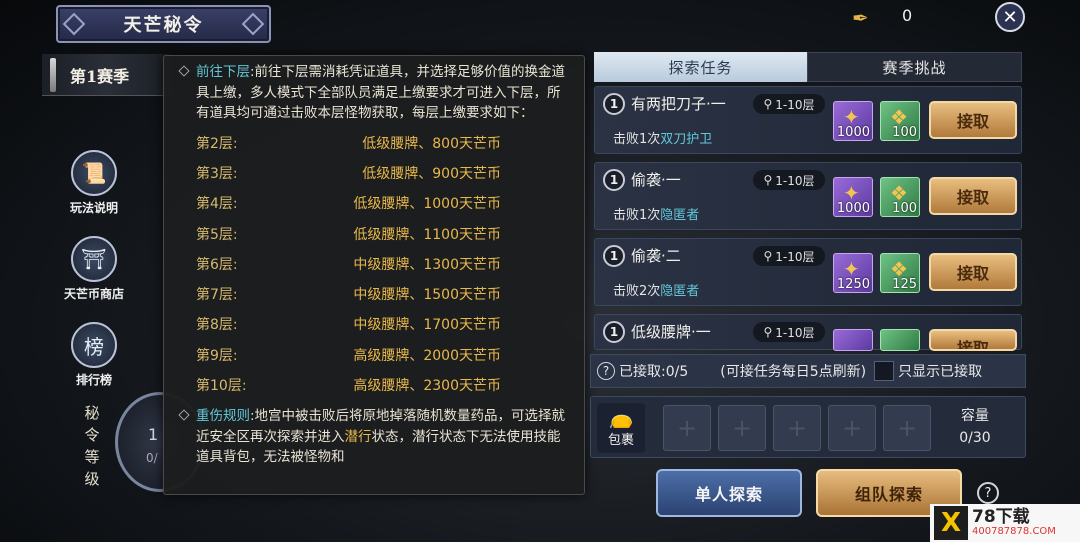 Image resolution: width=1080 pixels, height=542 pixels. What do you see at coordinates (221, 386) in the screenshot?
I see `floor-name: 第10层:` at bounding box center [221, 386].